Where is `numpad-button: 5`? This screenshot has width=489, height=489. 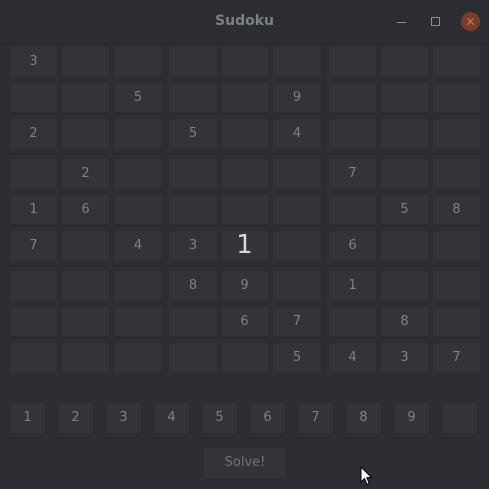
numpad-button: 5 is located at coordinates (219, 418).